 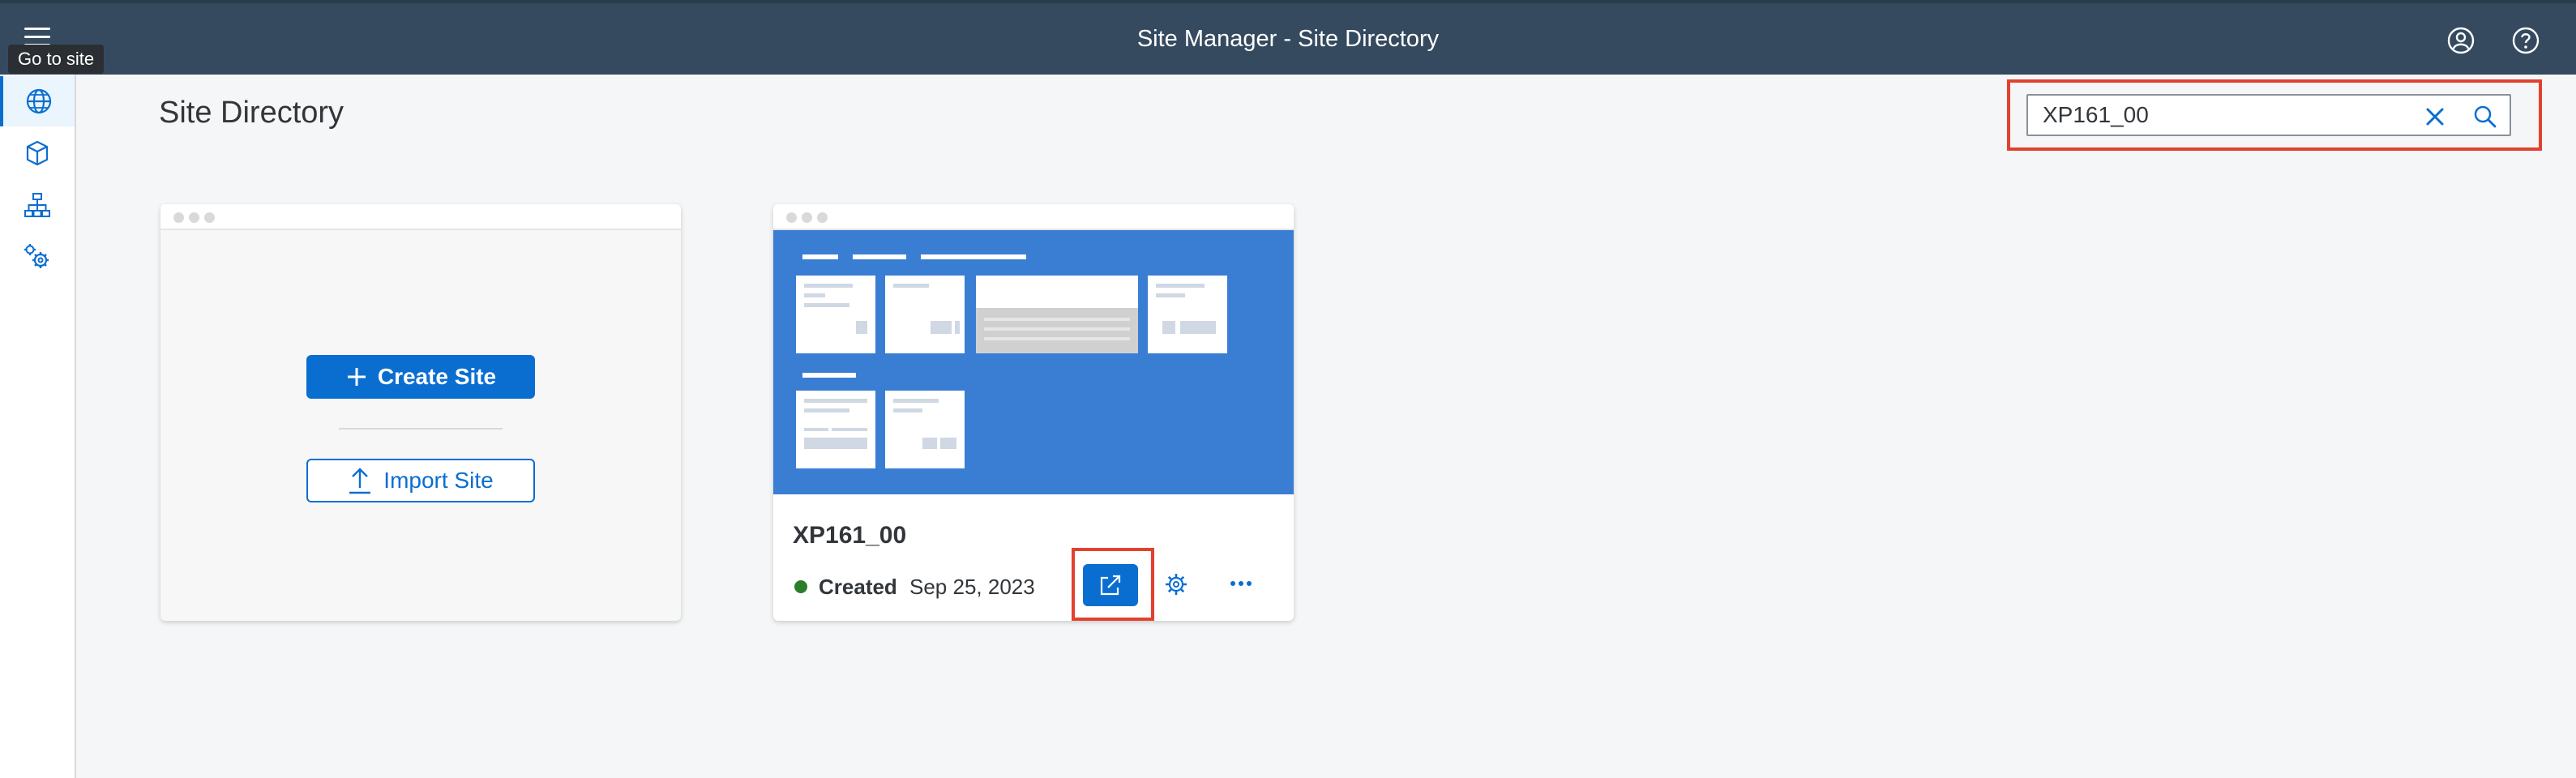 I want to click on shell-title: Site Manager - Site Directory, so click(x=1288, y=39).